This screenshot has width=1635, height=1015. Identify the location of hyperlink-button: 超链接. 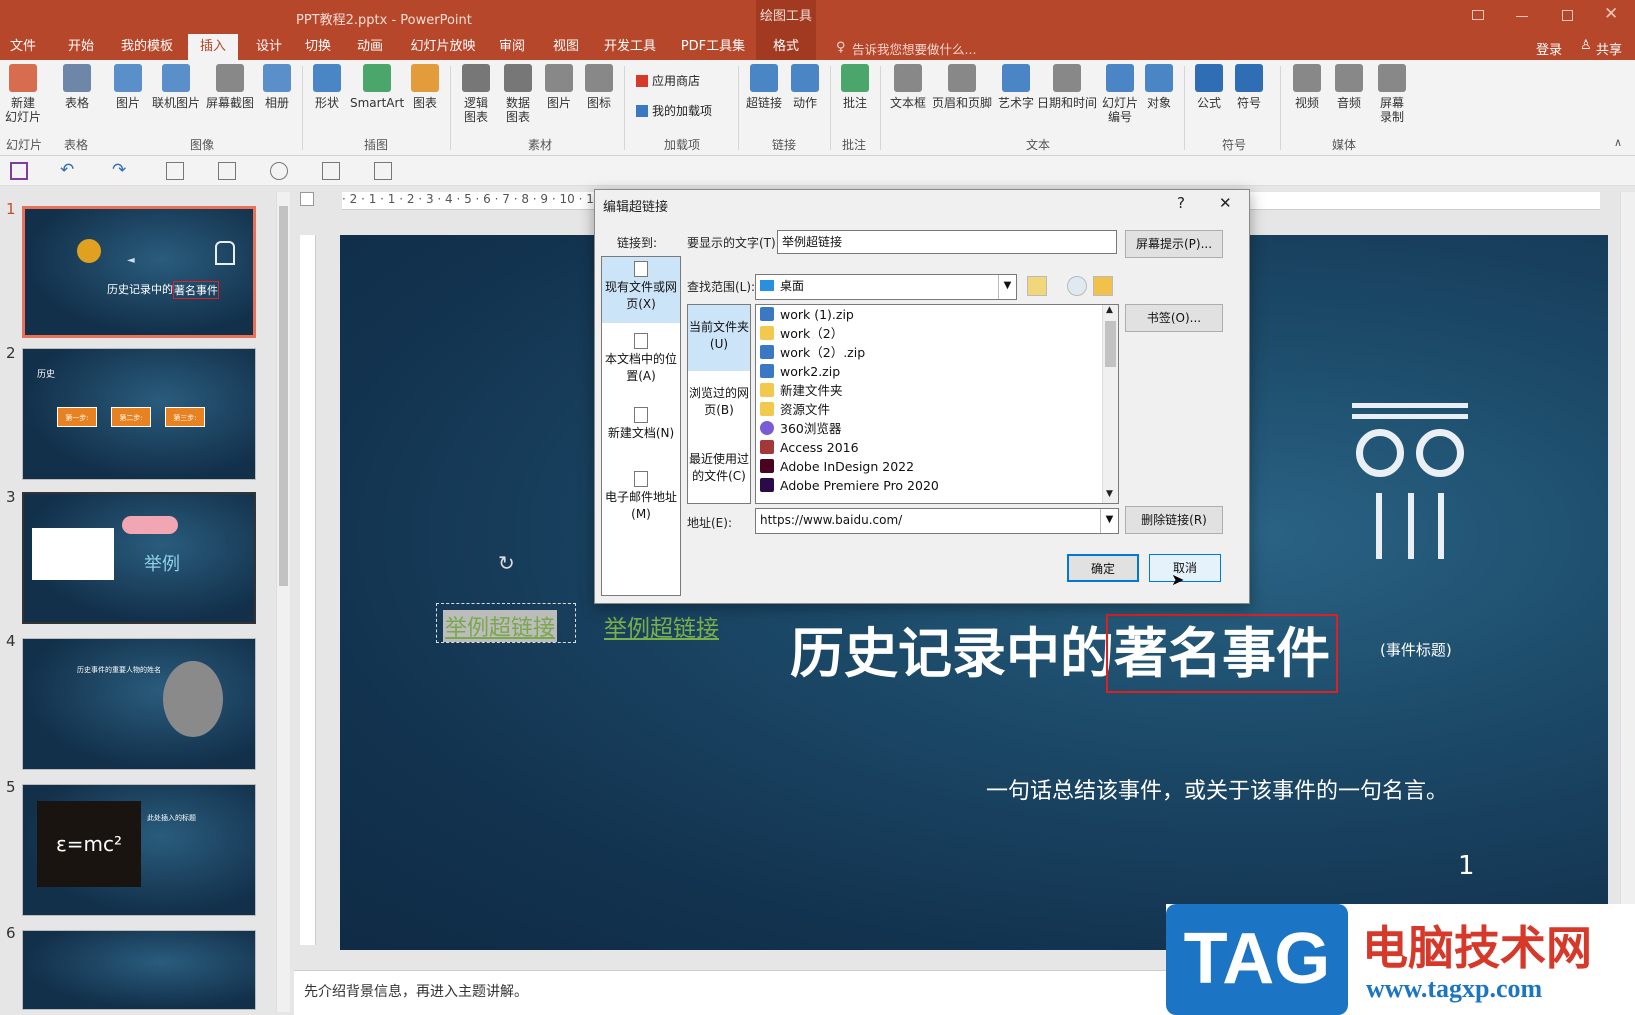
(764, 87).